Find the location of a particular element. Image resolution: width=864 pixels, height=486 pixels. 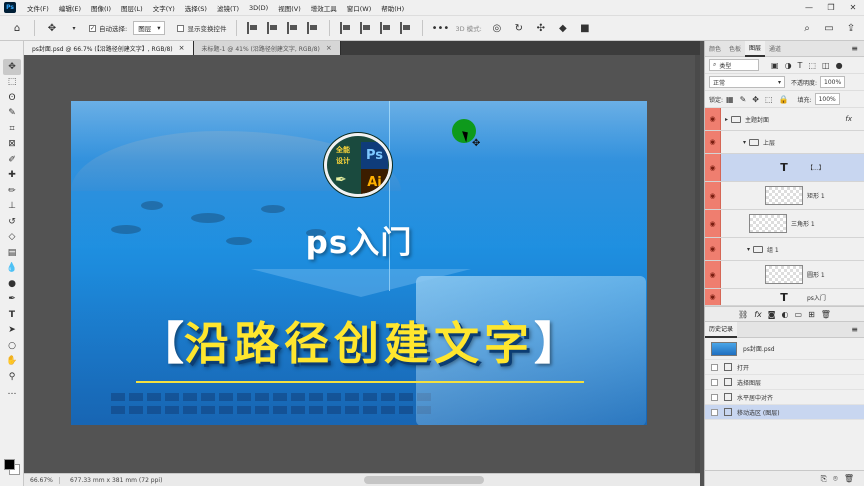

blend-mode-dropdown: 正常 ▾ is located at coordinates (747, 82).